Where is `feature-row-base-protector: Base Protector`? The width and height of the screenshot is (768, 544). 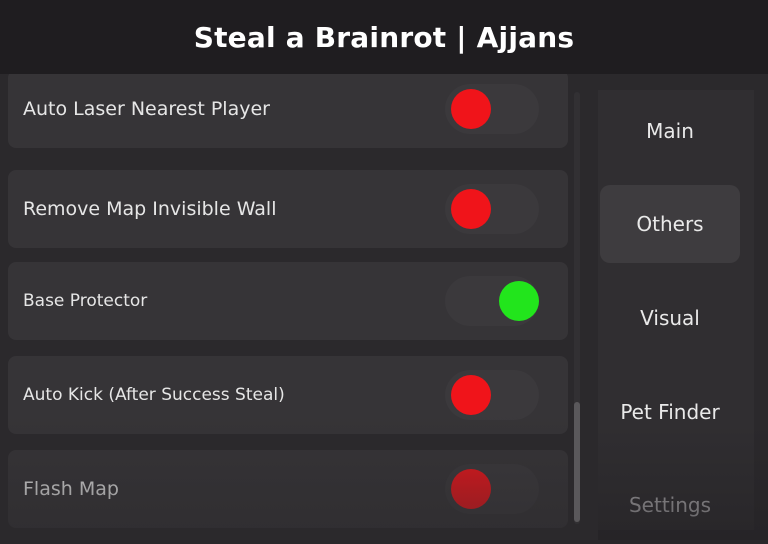
feature-row-base-protector: Base Protector is located at coordinates (288, 301).